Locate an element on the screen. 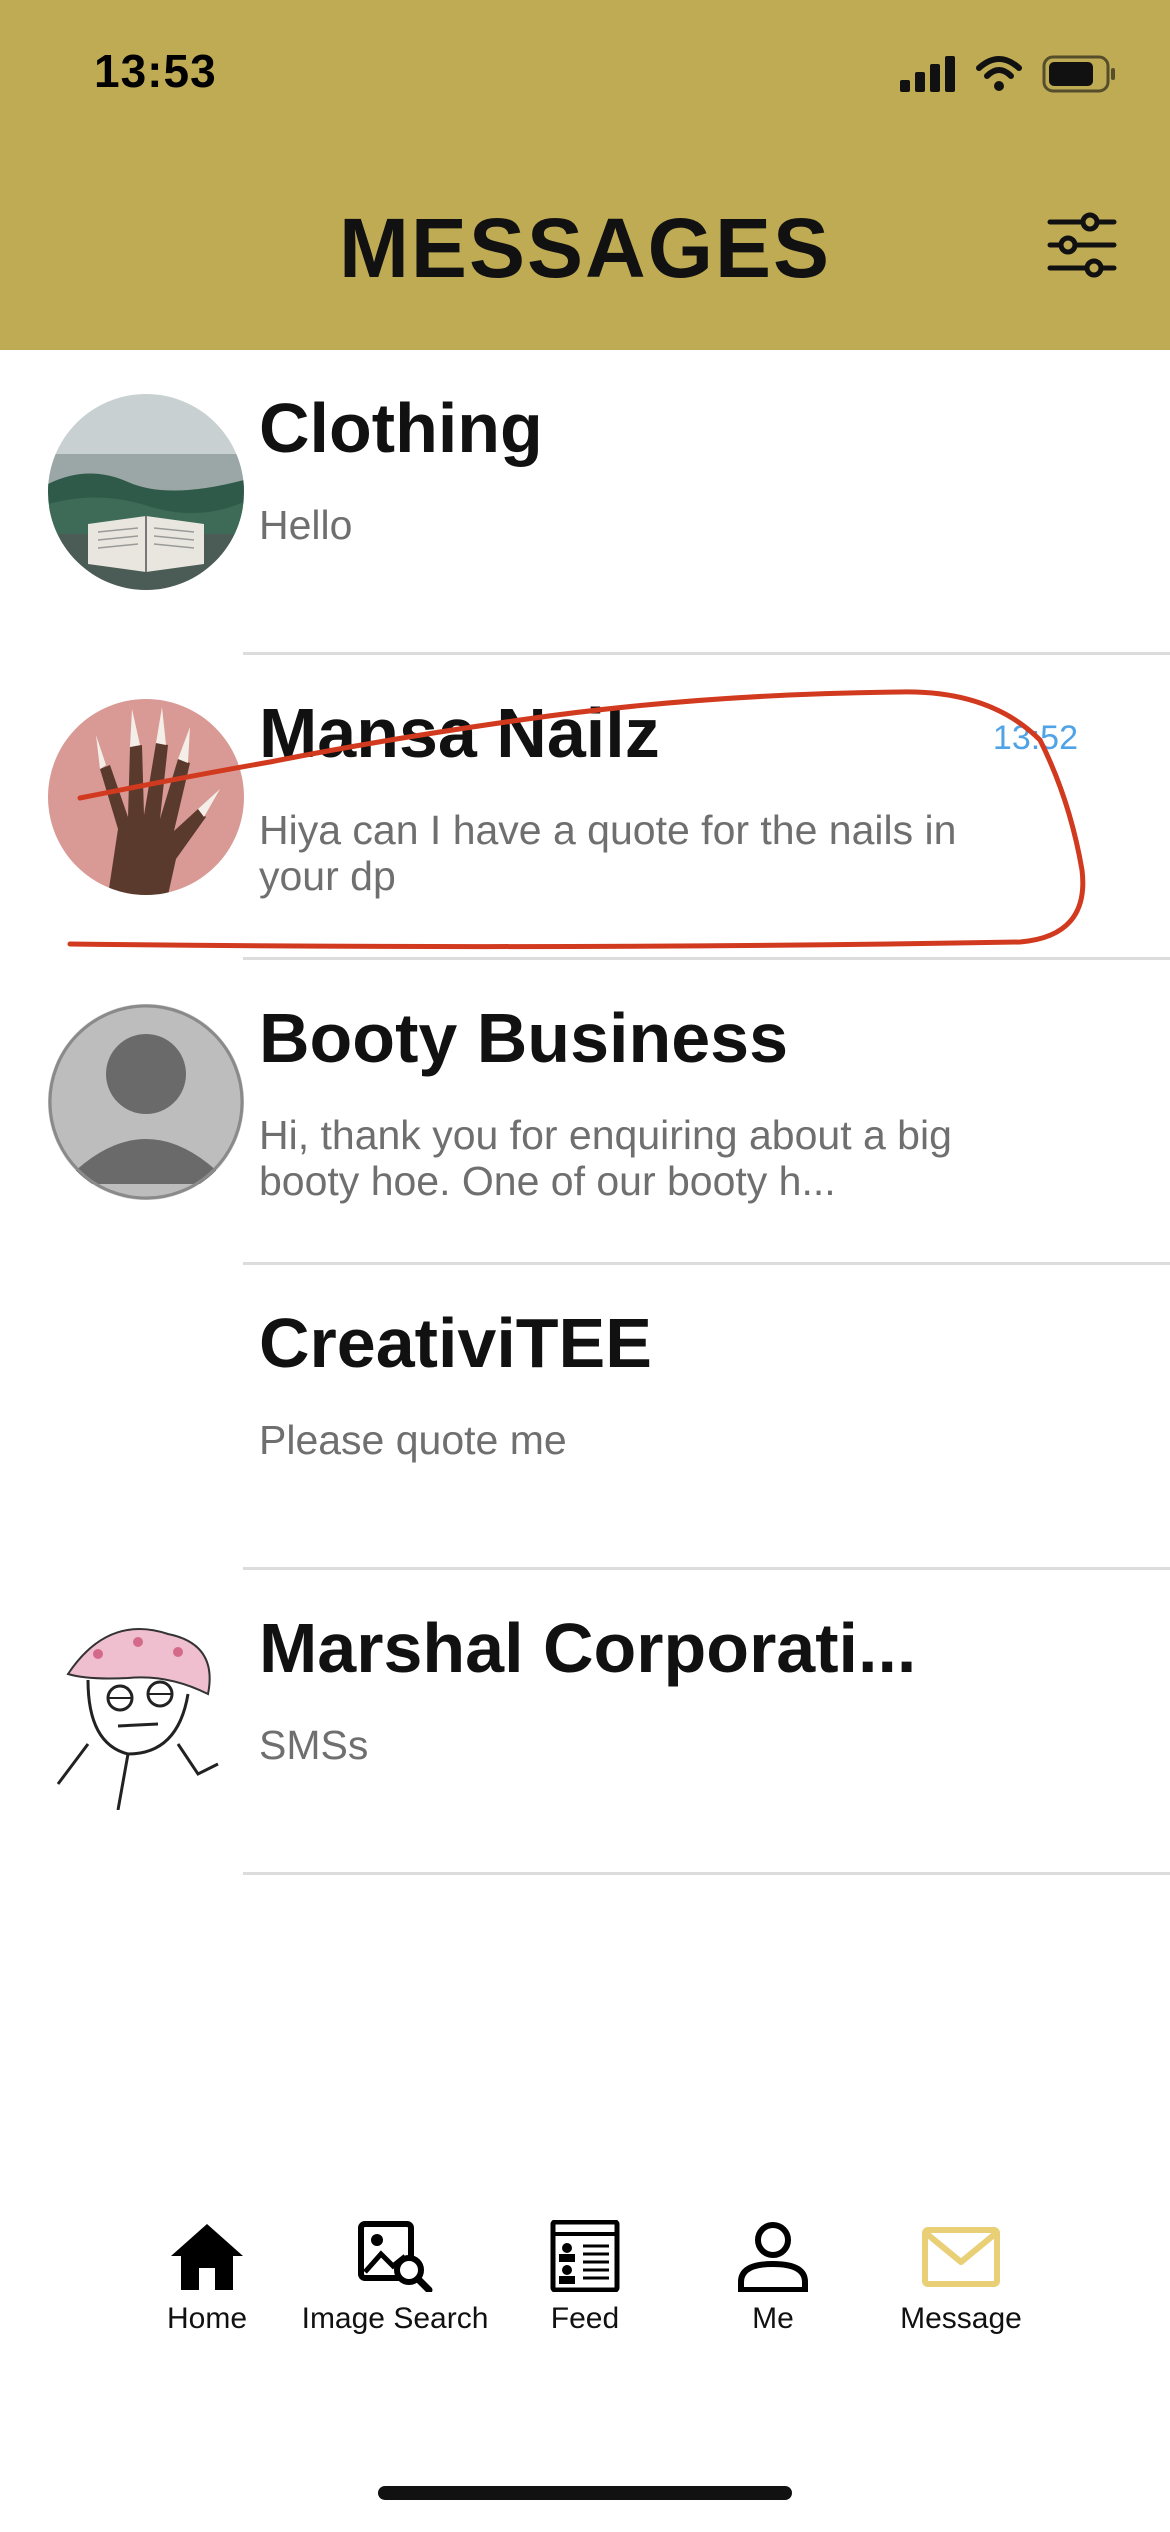  conversation-name: CreativiTEE is located at coordinates (455, 1343).